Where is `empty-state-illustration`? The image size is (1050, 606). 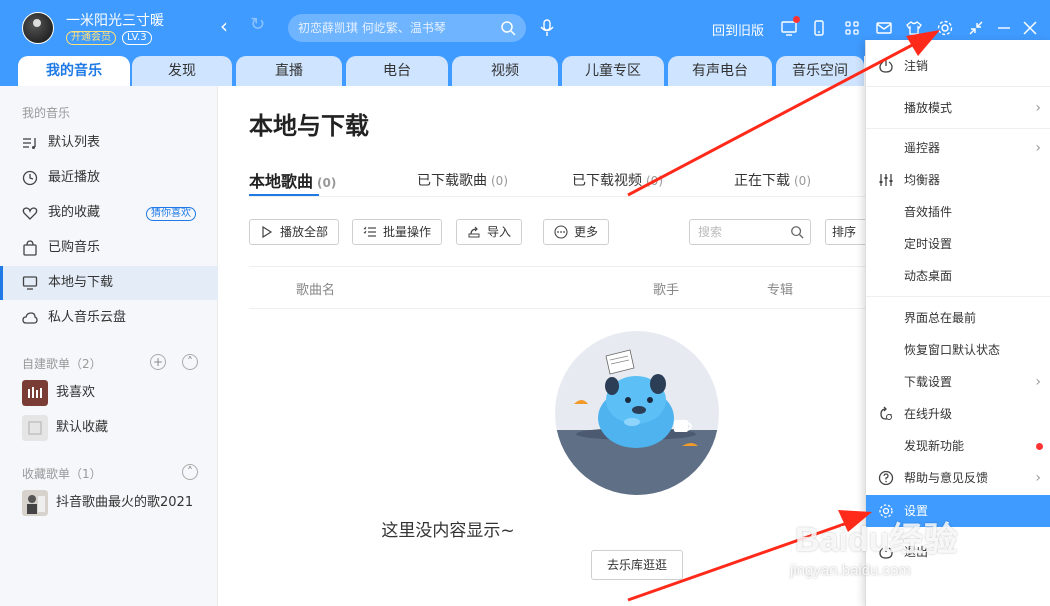
empty-state-illustration is located at coordinates (637, 413).